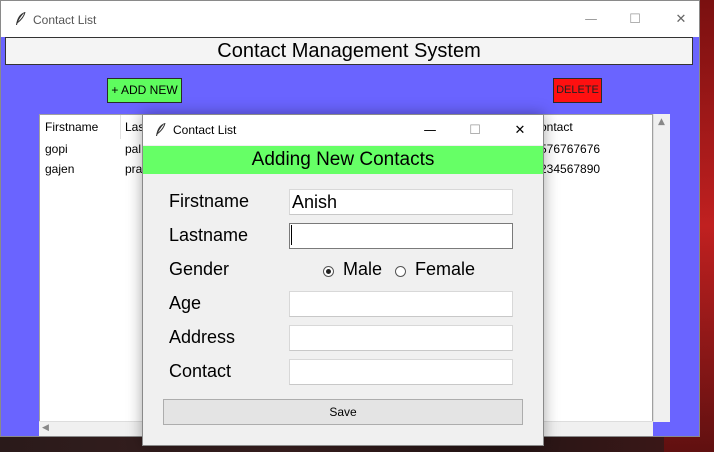 This screenshot has height=452, width=714. Describe the element at coordinates (661, 268) in the screenshot. I see `vertical-scrollbar: ▲` at that location.